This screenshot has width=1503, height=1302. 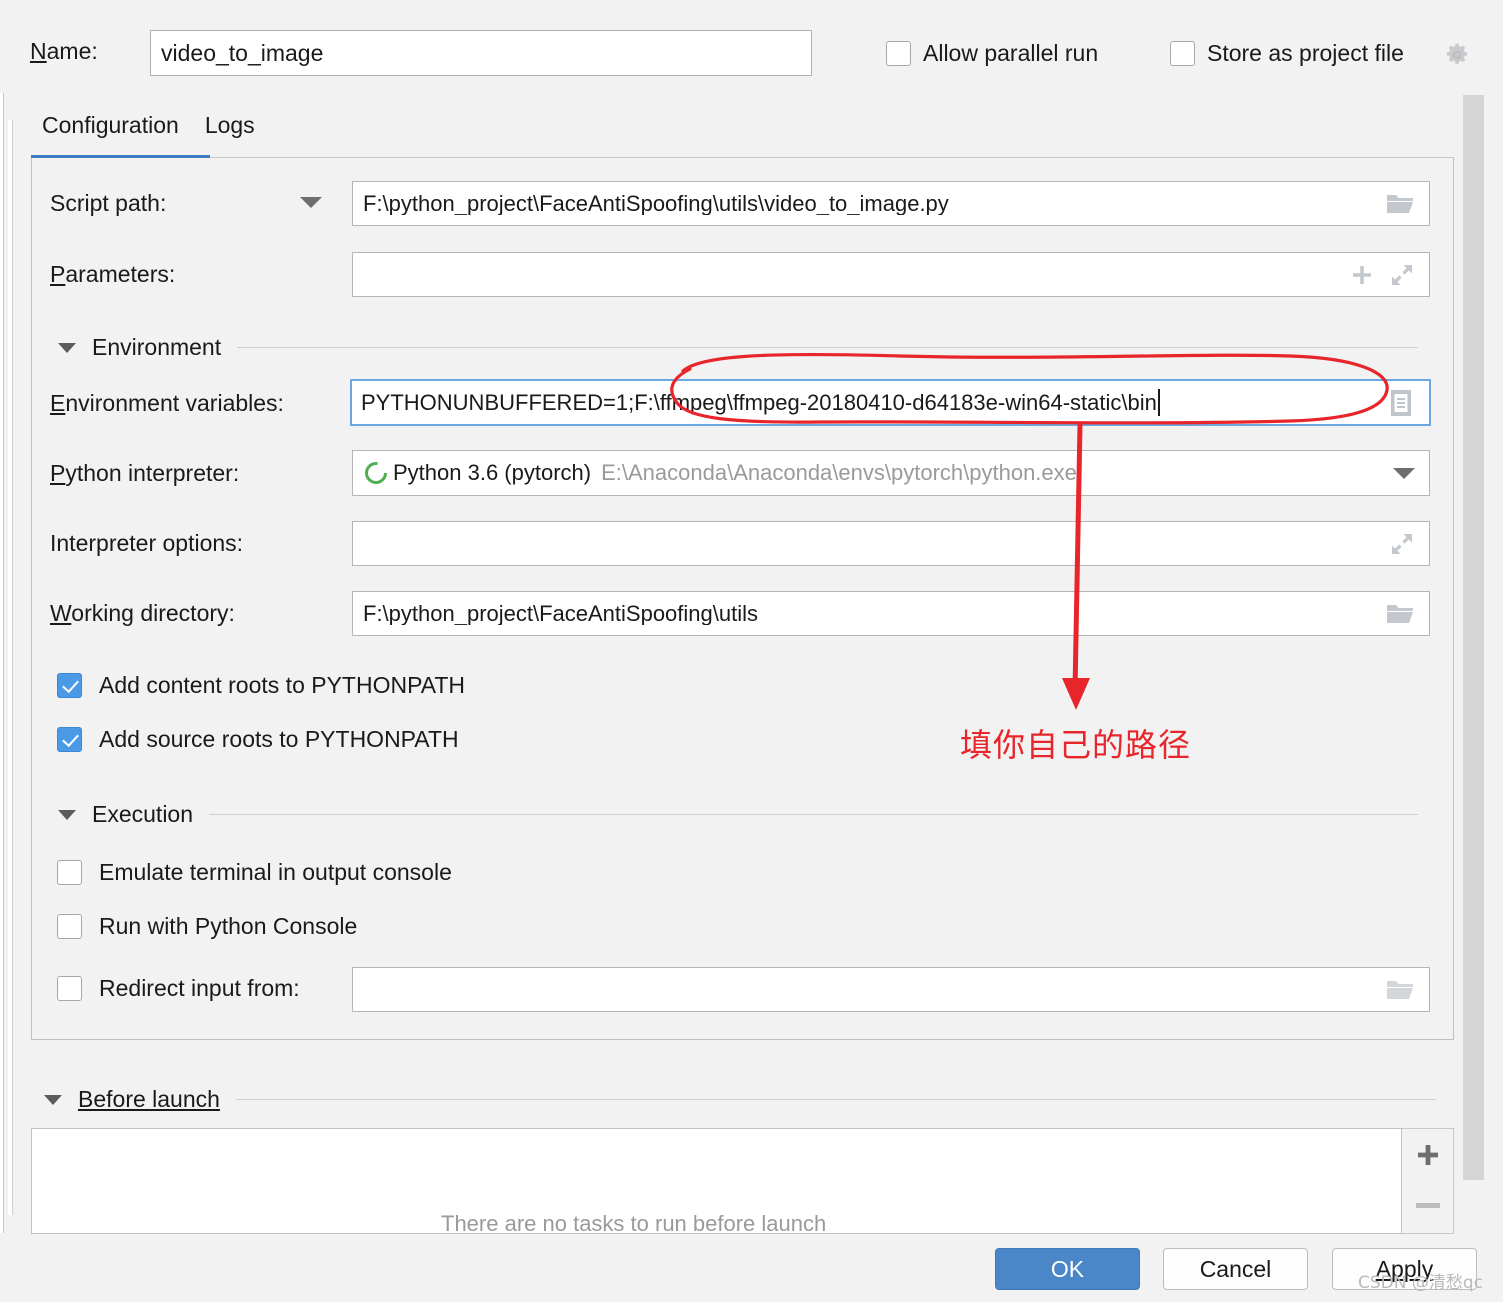 I want to click on gear-icon, so click(x=1457, y=55).